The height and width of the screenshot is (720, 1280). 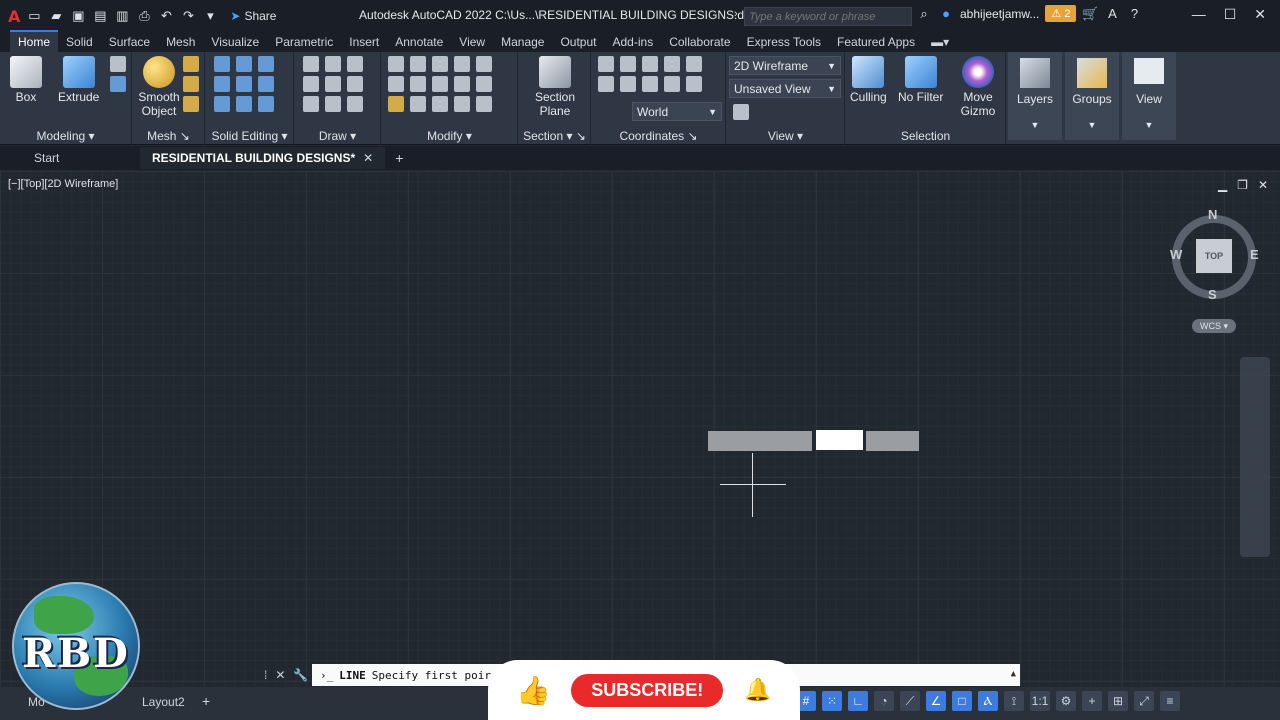 I want to click on annotation-scale-icon: 1:1, so click(x=1040, y=701).